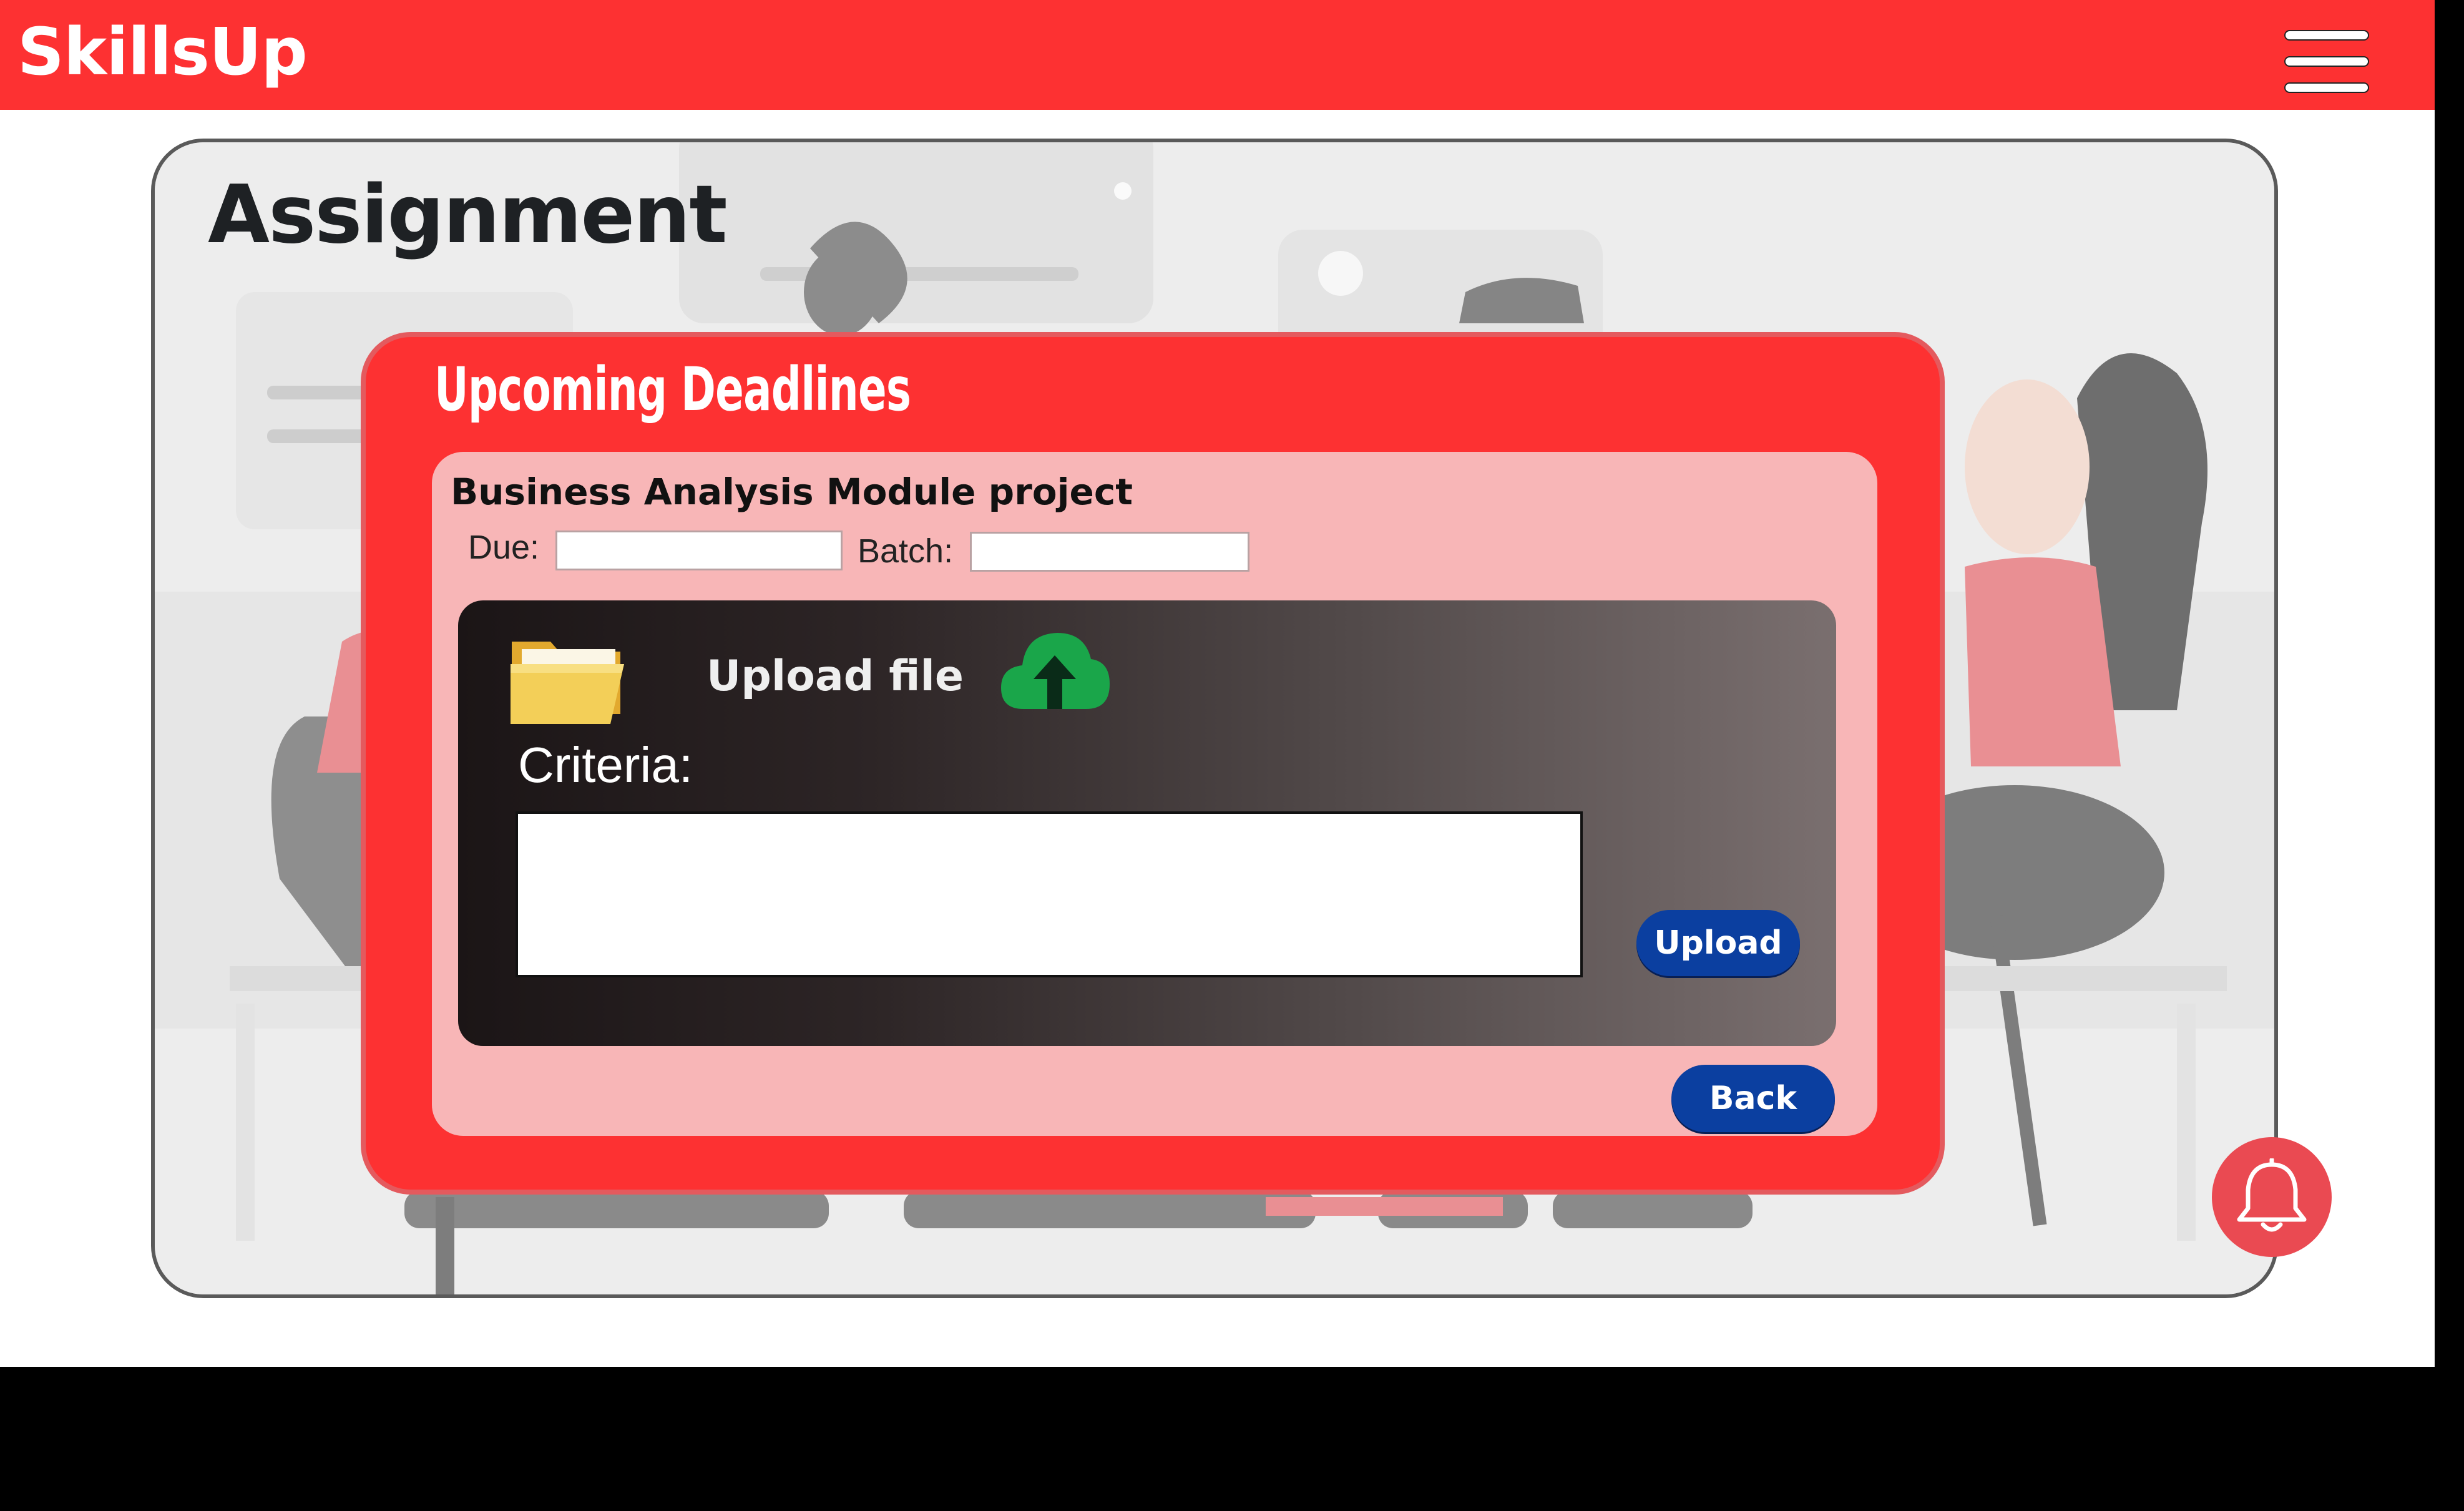  Describe the element at coordinates (906, 551) in the screenshot. I see `batch-label: Batch:` at that location.